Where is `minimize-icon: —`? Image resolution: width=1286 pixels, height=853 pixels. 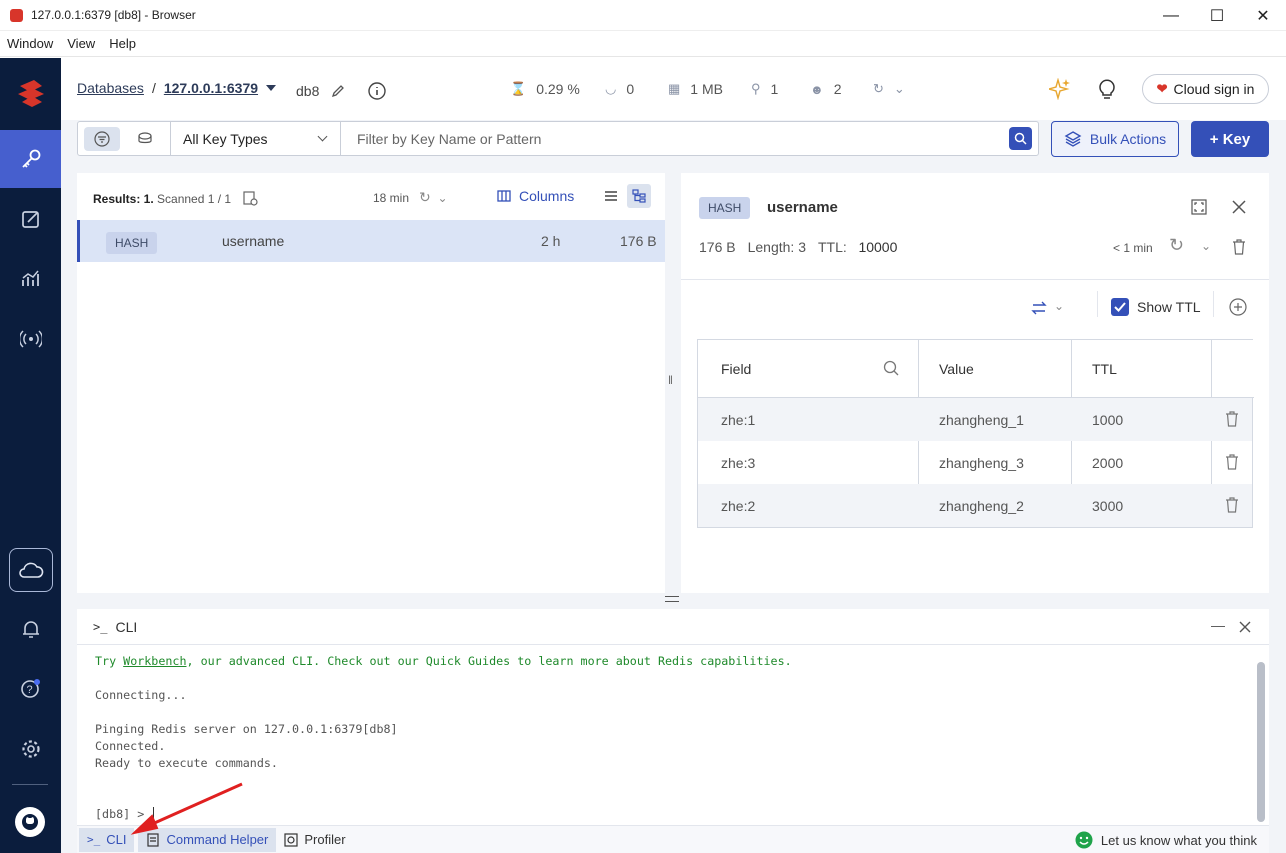
minimize-icon: — is located at coordinates (1218, 625).